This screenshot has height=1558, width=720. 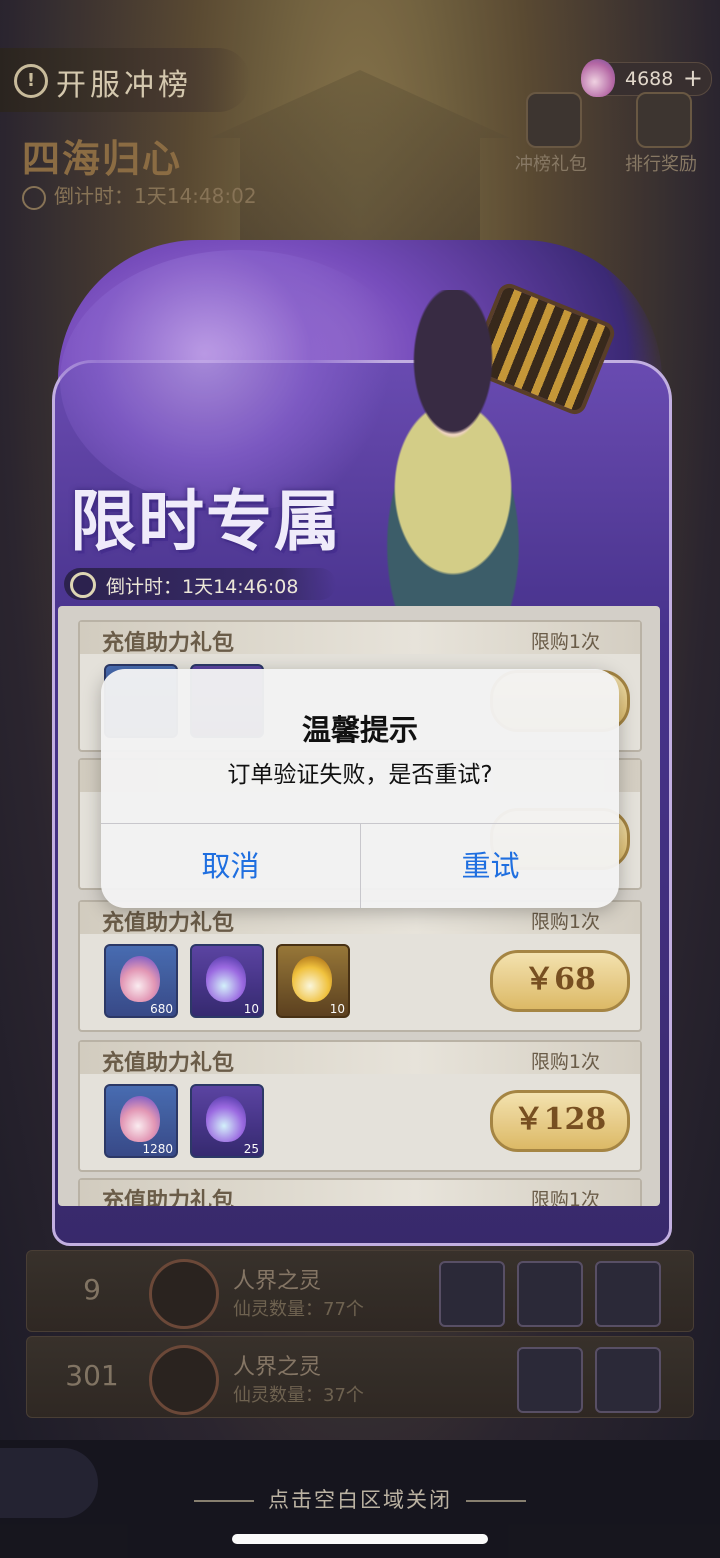 What do you see at coordinates (359, 730) in the screenshot?
I see `dialog-title: 温馨提示` at bounding box center [359, 730].